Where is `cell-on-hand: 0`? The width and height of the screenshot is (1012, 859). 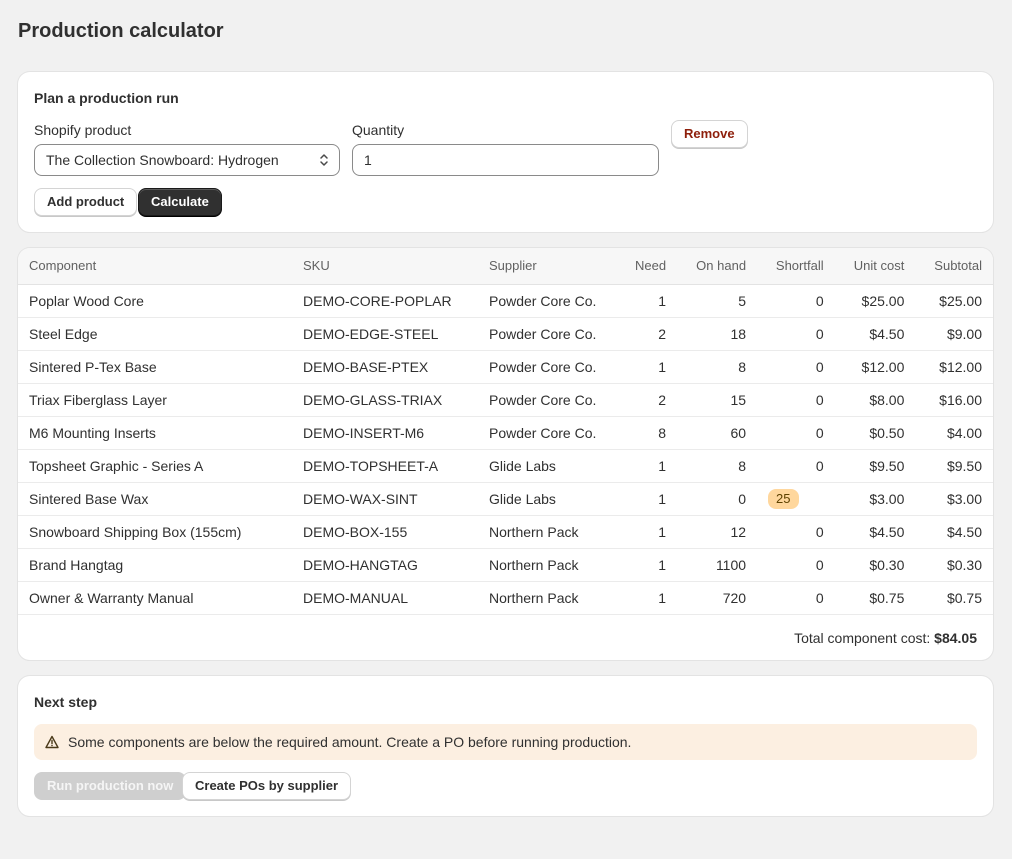
cell-on-hand: 0 is located at coordinates (717, 499).